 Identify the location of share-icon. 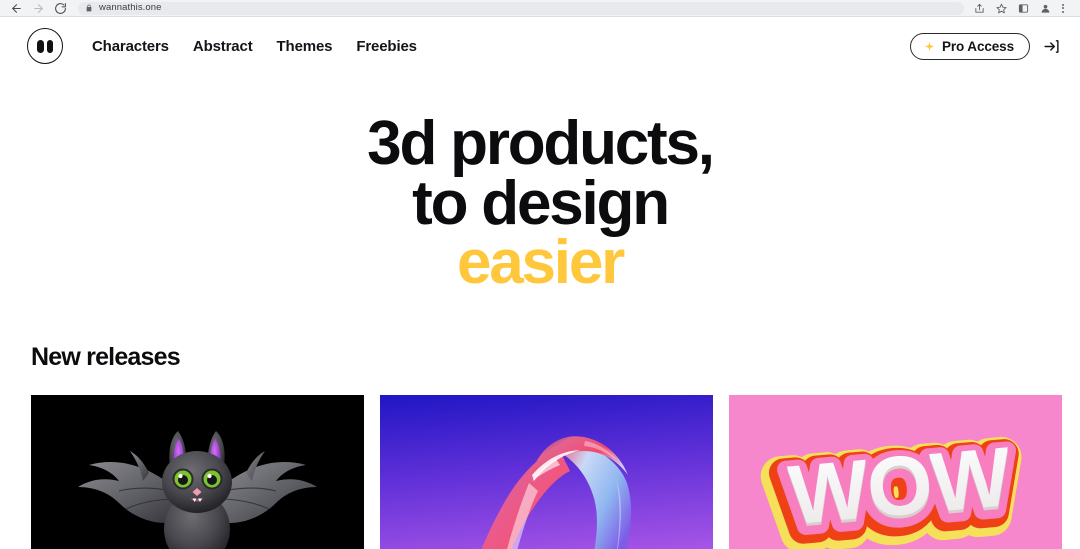
(979, 8).